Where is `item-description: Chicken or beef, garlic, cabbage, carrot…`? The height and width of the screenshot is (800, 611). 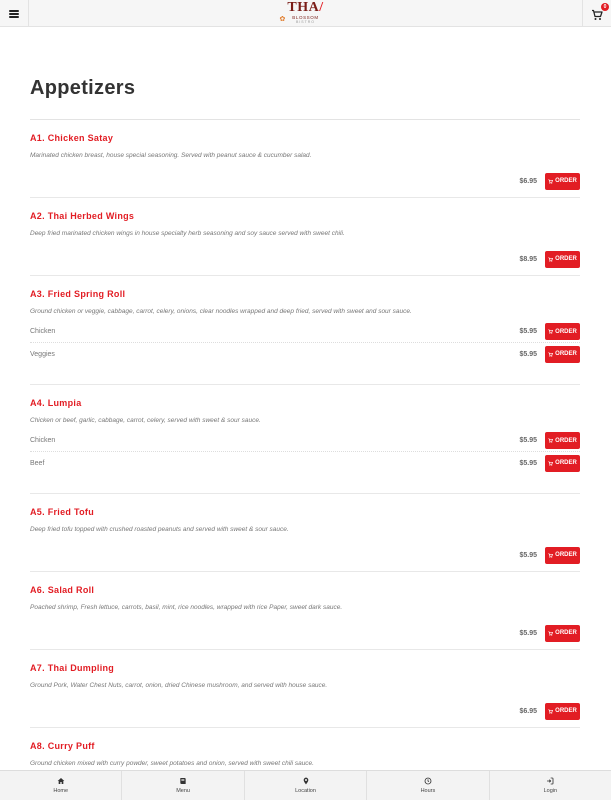 item-description: Chicken or beef, garlic, cabbage, carrot… is located at coordinates (145, 420).